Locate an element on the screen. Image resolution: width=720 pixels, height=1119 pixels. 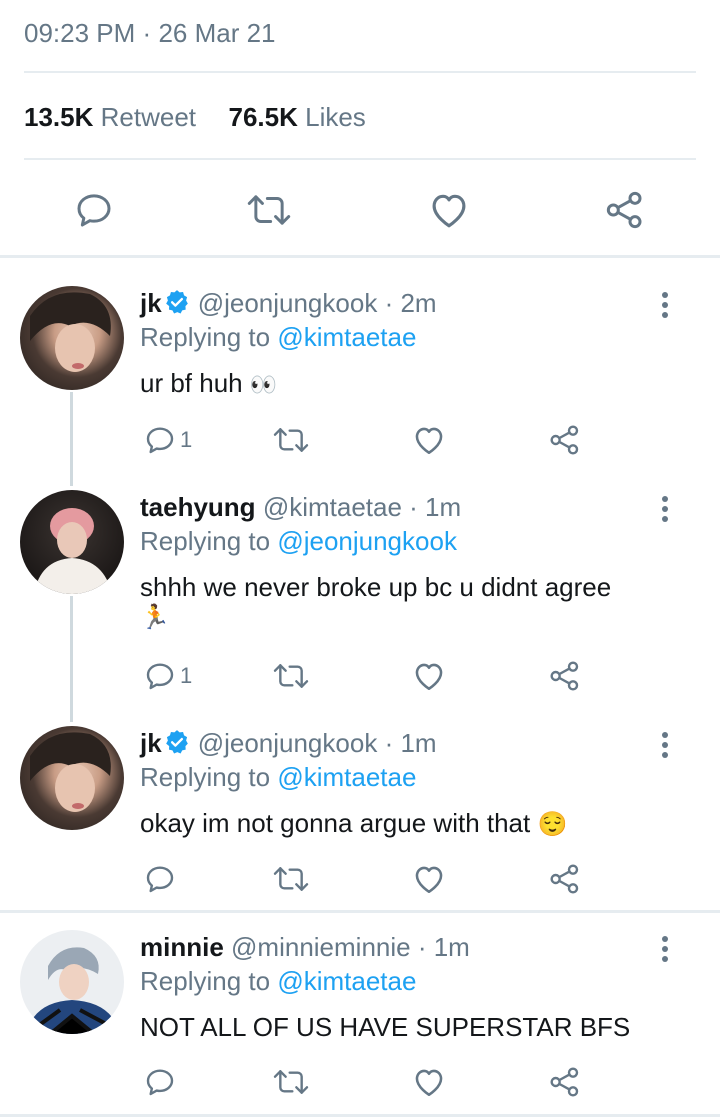
replying-to-handle: @jeonjungkook is located at coordinates (367, 541).